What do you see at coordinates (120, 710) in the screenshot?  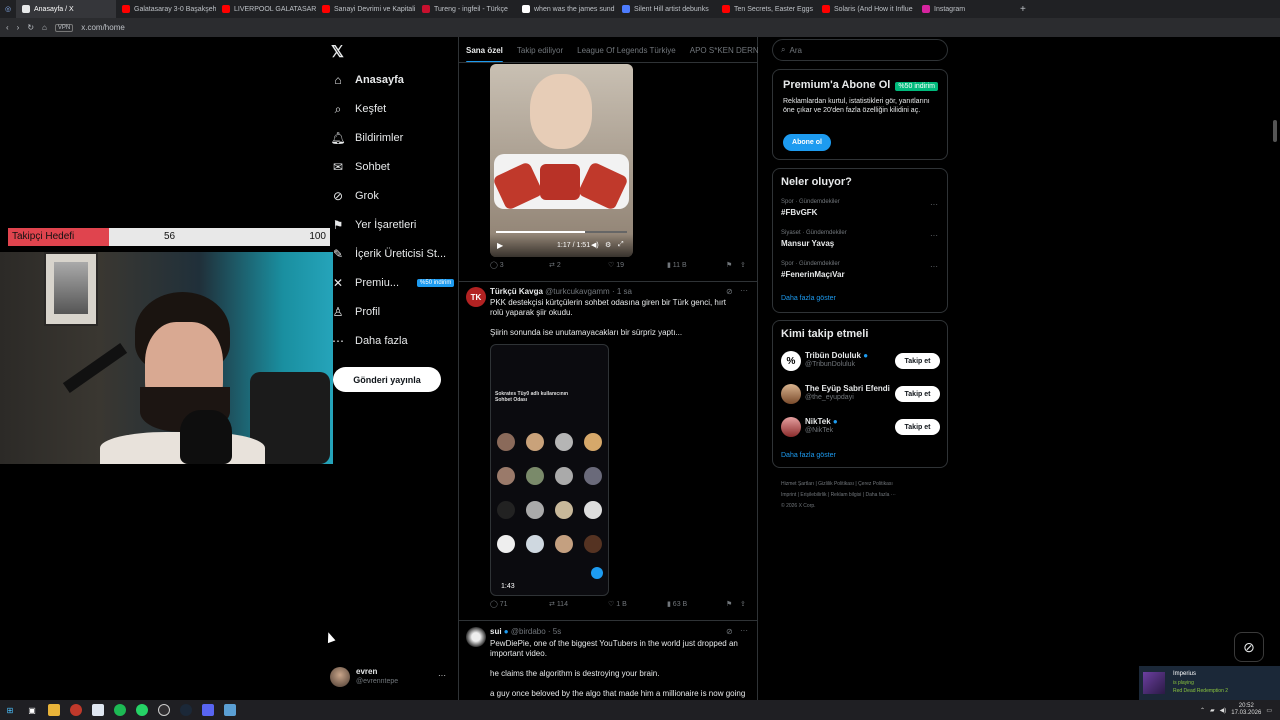 I see `spotify-icon` at bounding box center [120, 710].